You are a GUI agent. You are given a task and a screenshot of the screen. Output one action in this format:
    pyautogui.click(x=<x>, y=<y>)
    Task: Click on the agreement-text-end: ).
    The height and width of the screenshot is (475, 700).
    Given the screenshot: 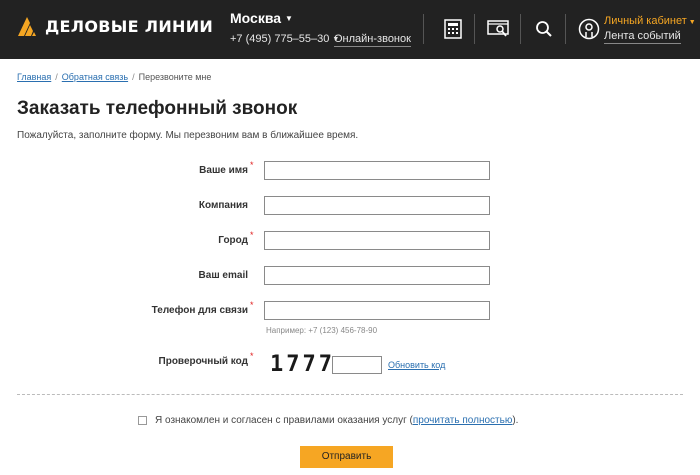 What is the action you would take?
    pyautogui.click(x=515, y=420)
    